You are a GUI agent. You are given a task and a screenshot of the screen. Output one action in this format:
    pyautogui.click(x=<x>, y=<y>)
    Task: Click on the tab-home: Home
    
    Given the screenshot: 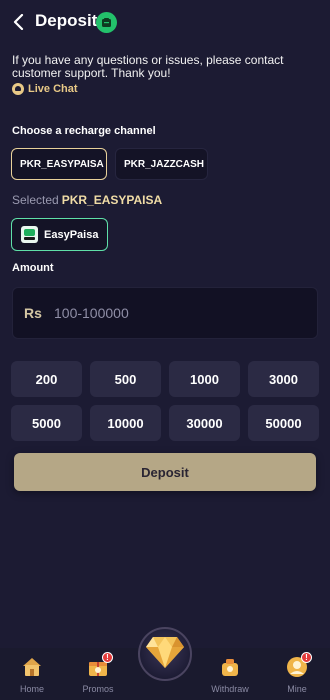 What is the action you would take?
    pyautogui.click(x=32, y=674)
    